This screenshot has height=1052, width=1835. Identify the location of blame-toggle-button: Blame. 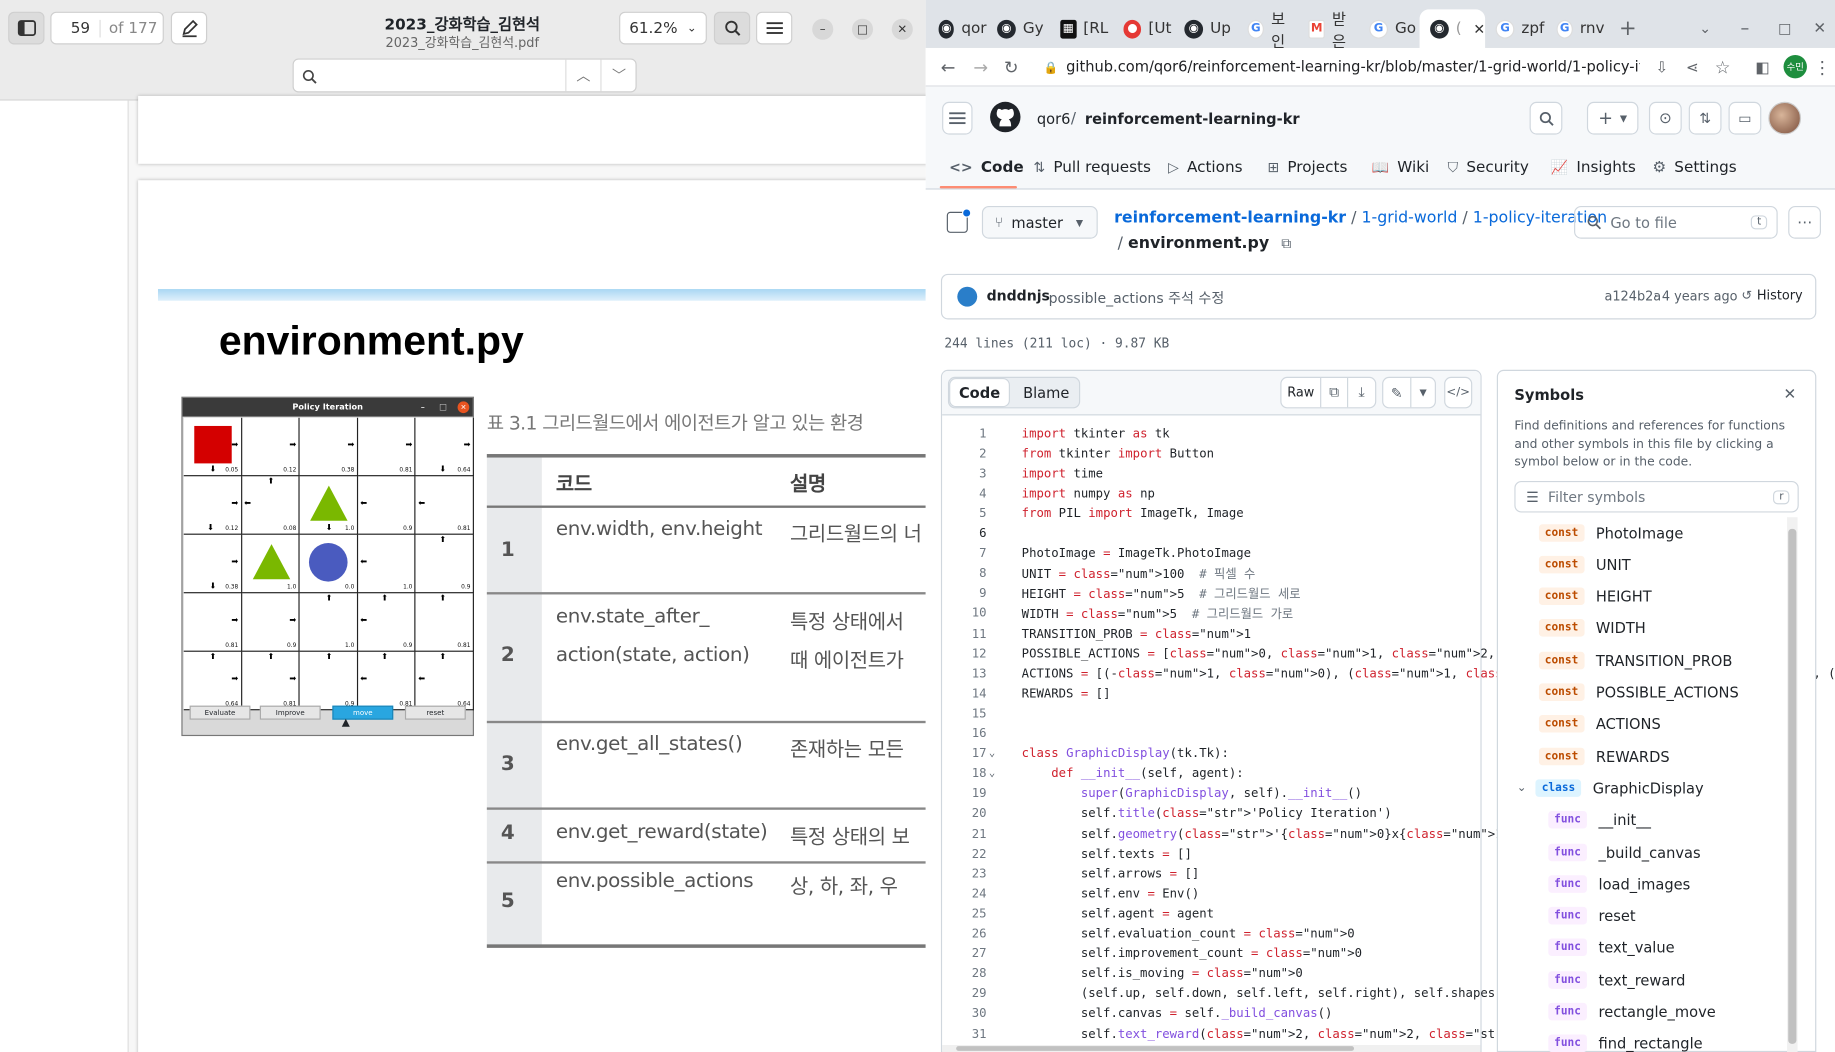
(1046, 392).